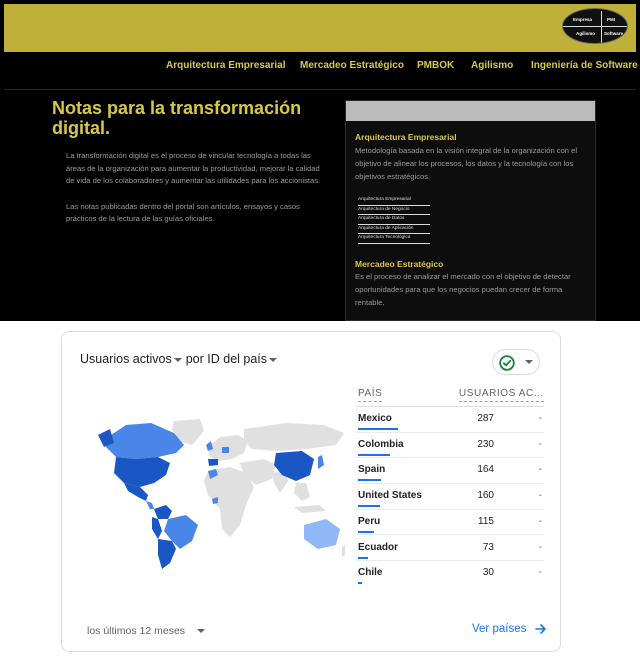 Image resolution: width=640 pixels, height=662 pixels. What do you see at coordinates (394, 201) in the screenshot?
I see `list-item: Arquitectura Empresarial` at bounding box center [394, 201].